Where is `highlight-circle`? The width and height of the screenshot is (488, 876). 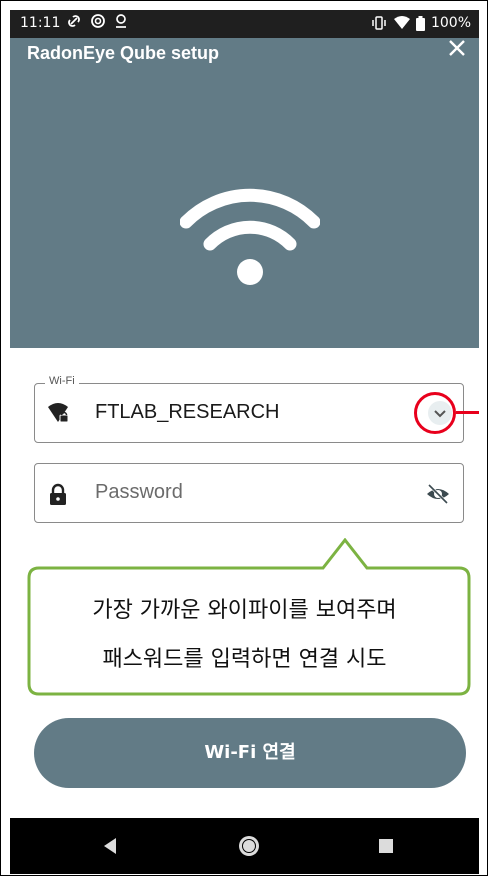 highlight-circle is located at coordinates (435, 413).